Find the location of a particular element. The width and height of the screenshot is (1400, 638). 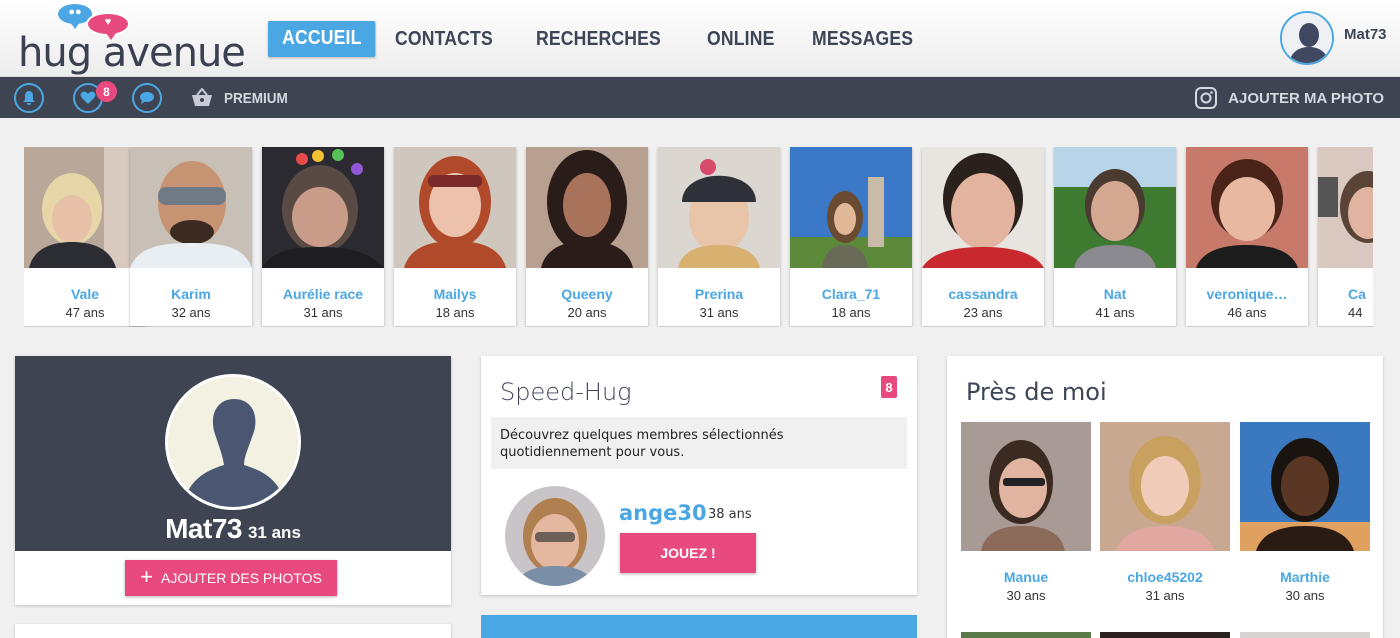

profile-name: Nat is located at coordinates (1115, 294).